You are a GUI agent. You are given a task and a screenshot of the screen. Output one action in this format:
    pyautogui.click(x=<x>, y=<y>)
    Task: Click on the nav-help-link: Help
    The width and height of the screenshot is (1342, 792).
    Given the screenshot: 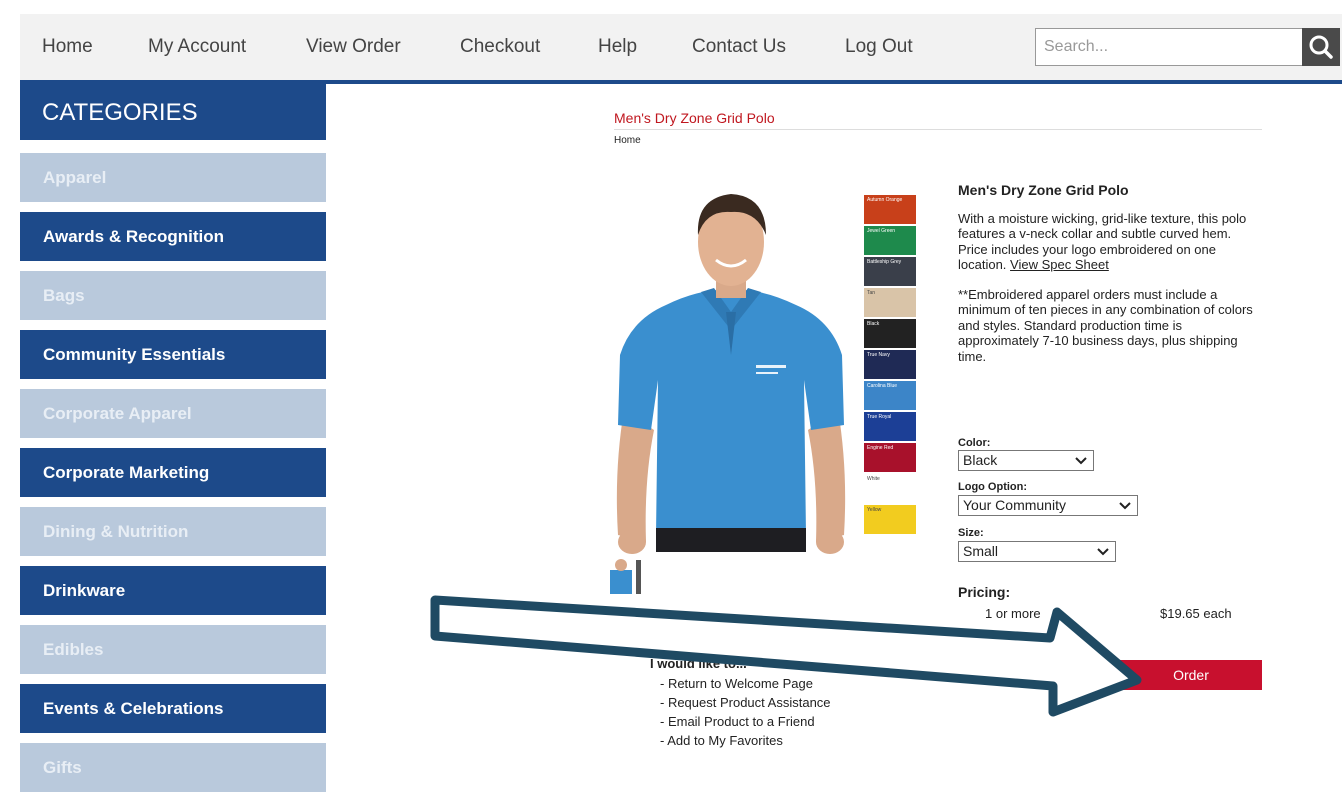 What is the action you would take?
    pyautogui.click(x=617, y=47)
    